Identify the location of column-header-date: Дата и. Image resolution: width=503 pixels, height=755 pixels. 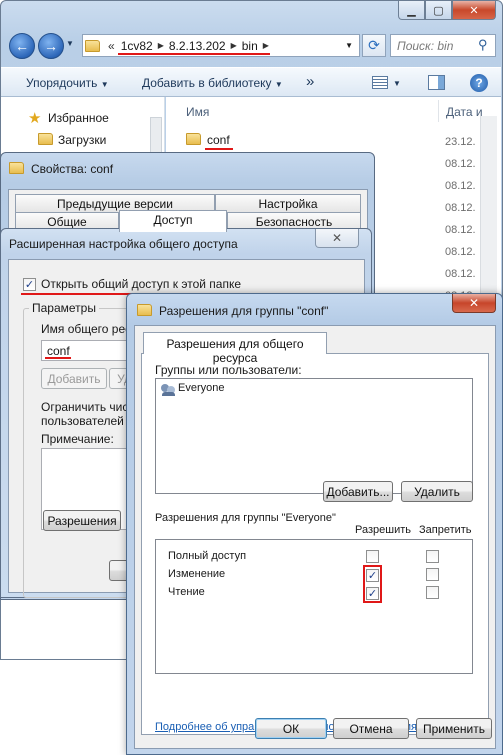
(464, 112).